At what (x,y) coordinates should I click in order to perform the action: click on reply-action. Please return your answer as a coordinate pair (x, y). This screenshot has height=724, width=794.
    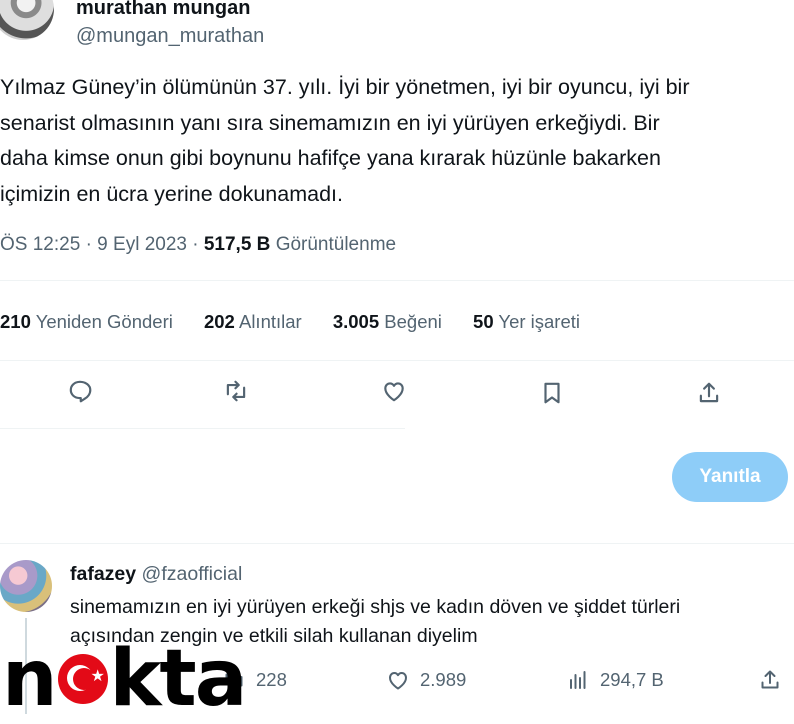
    Looking at the image, I should click on (80, 391).